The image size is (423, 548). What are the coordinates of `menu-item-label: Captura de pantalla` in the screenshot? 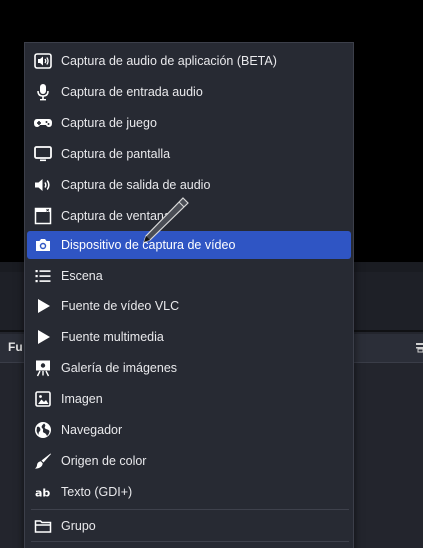 It's located at (116, 154).